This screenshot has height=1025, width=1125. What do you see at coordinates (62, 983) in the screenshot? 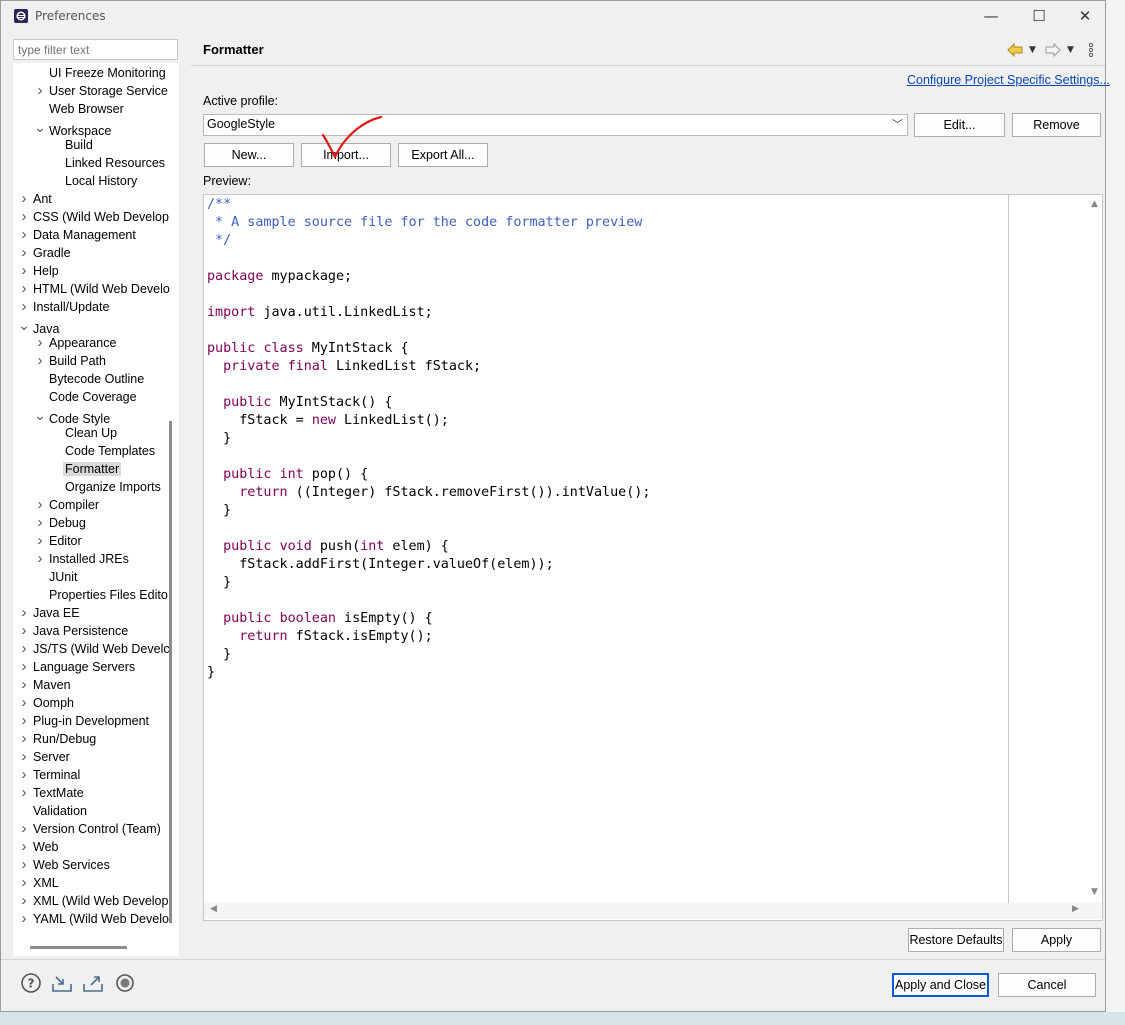
I see `import-prefs-icon` at bounding box center [62, 983].